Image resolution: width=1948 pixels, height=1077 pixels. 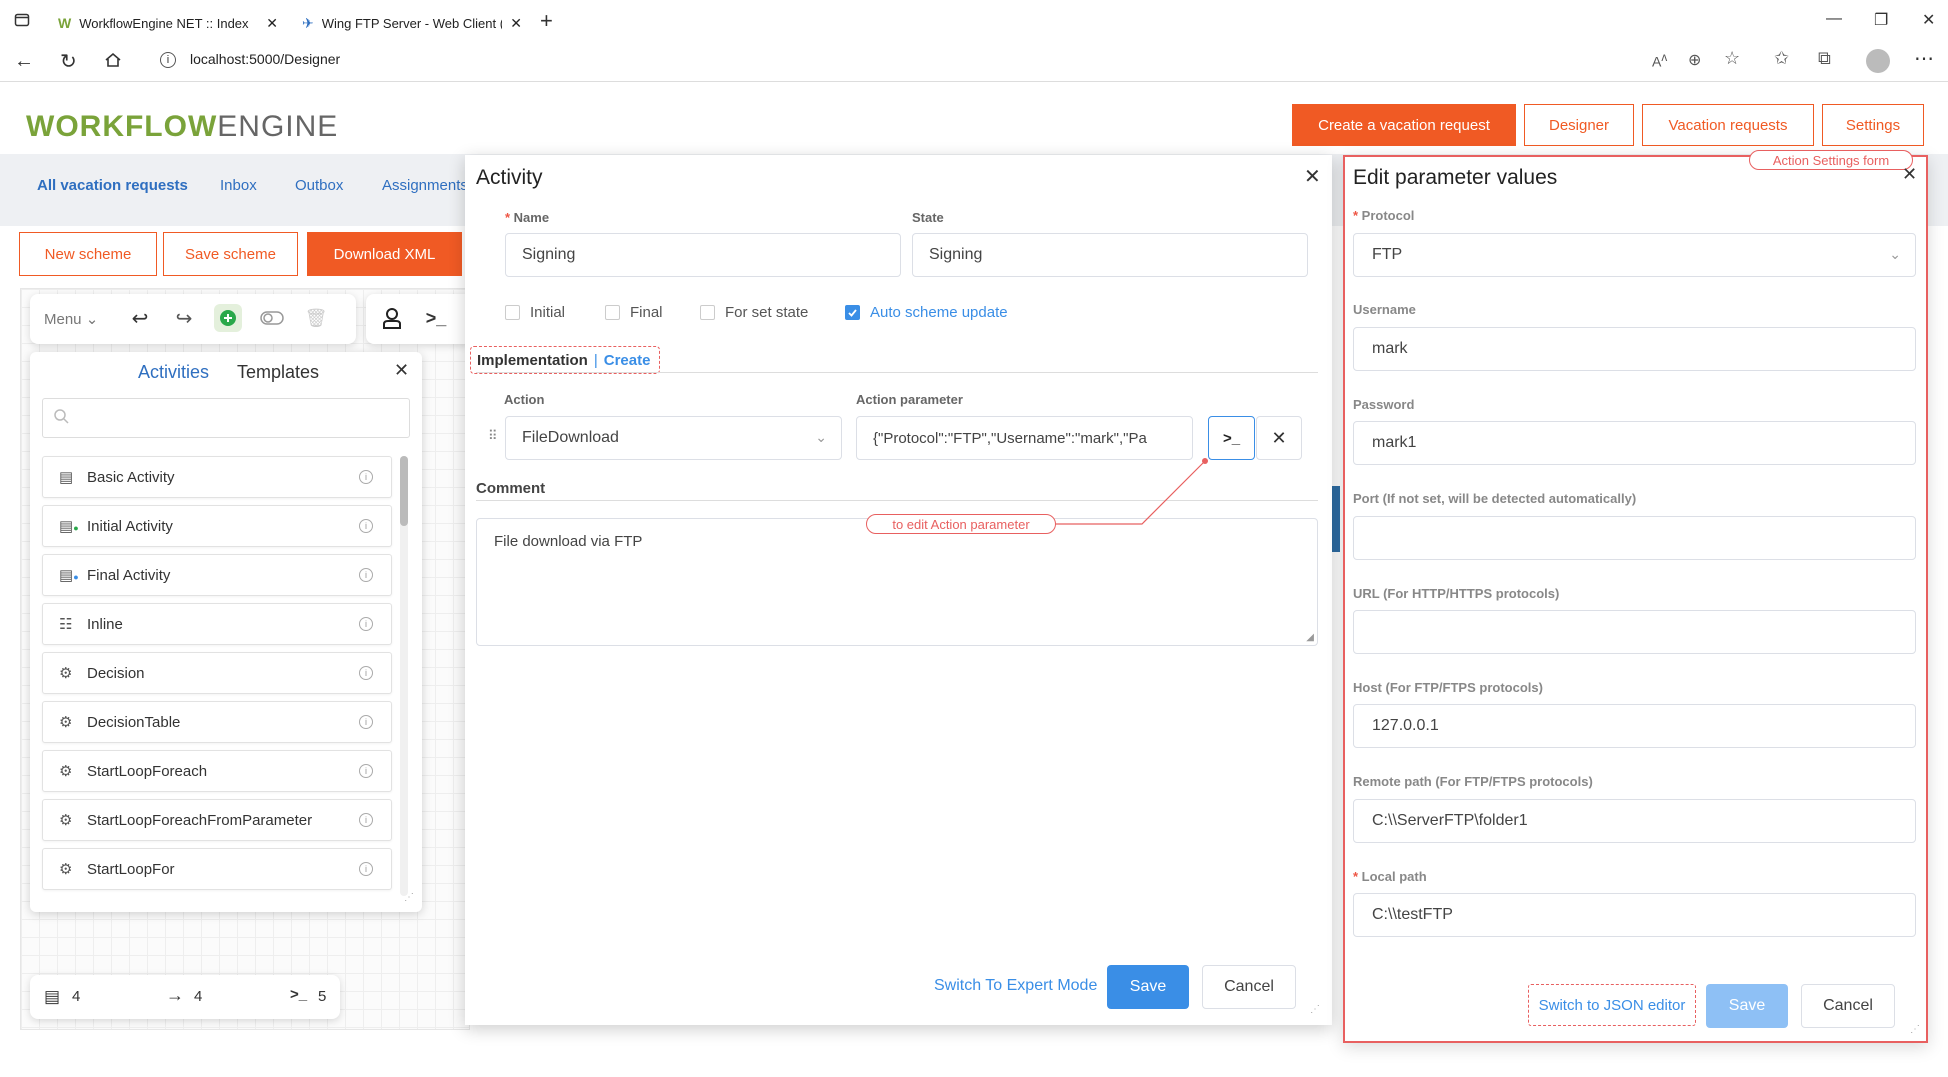 What do you see at coordinates (412, 23) in the screenshot?
I see `tab-wing-ftp: ✈ Wing FTP Server - Web Client (U ✕` at bounding box center [412, 23].